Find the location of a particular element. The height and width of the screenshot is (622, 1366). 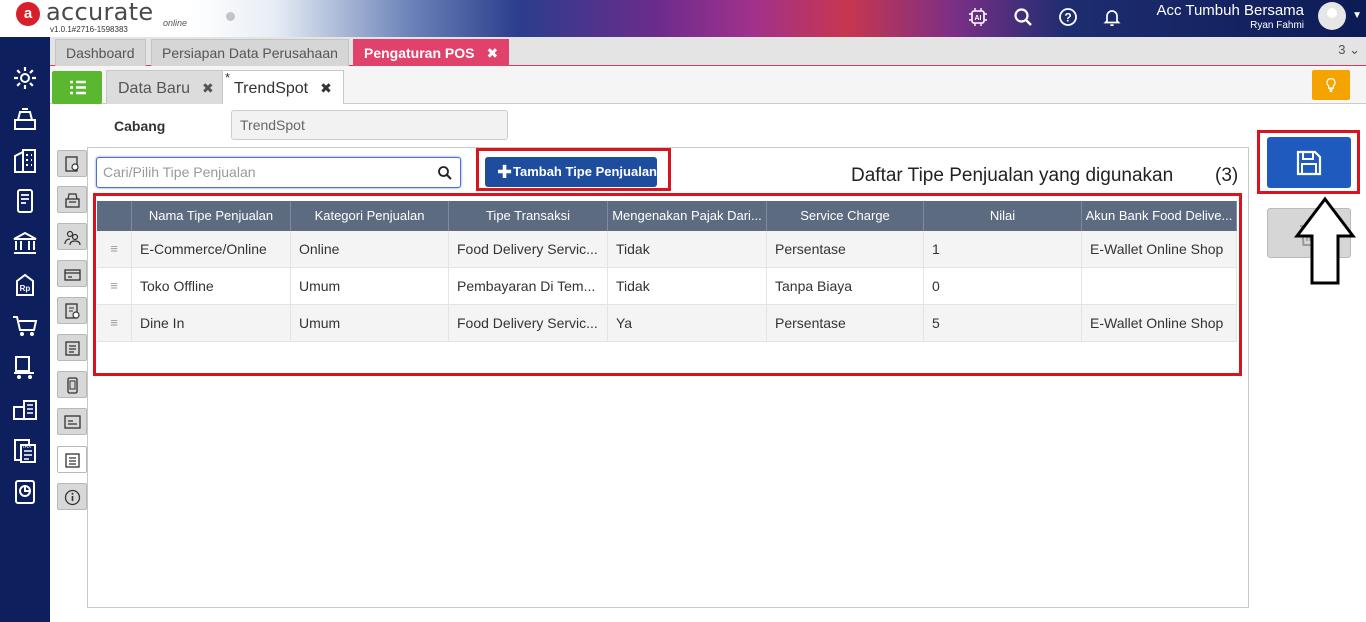

table-cell: Ya is located at coordinates (687, 323).